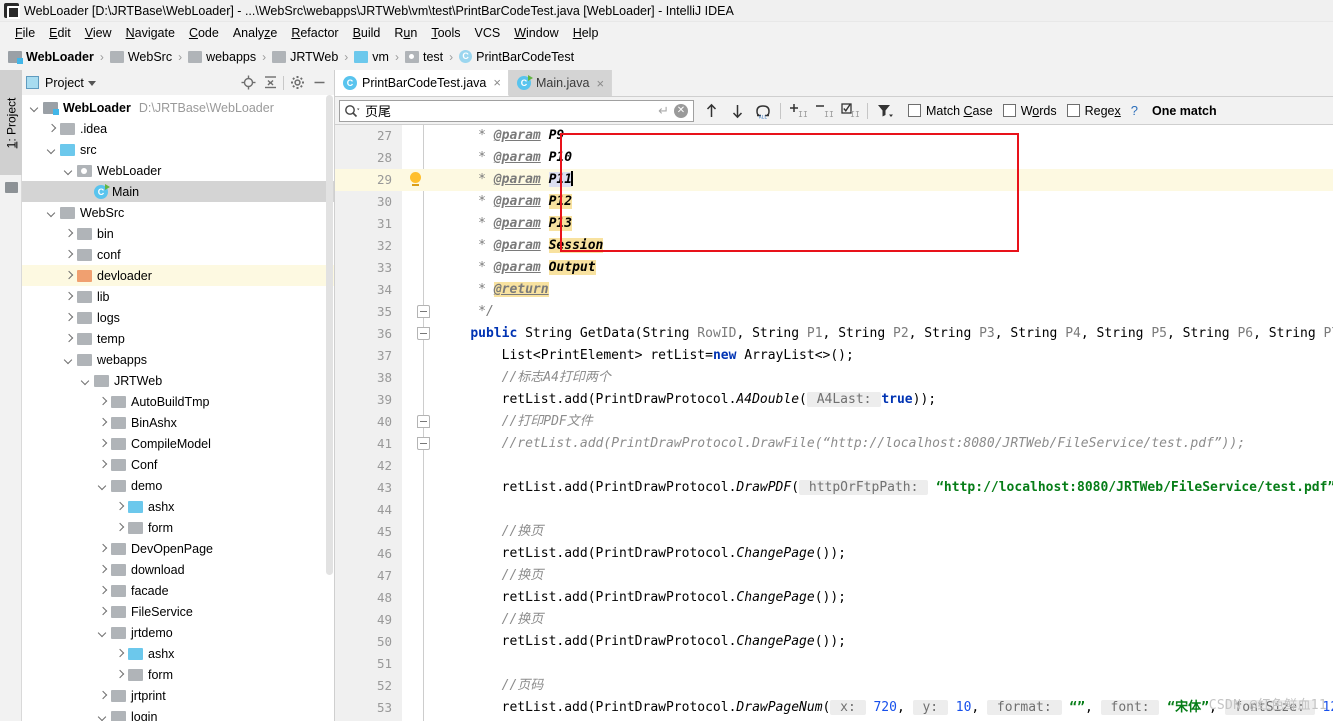 This screenshot has width=1333, height=721. What do you see at coordinates (11, 122) in the screenshot?
I see `tool-tab-project: 1: Project` at bounding box center [11, 122].